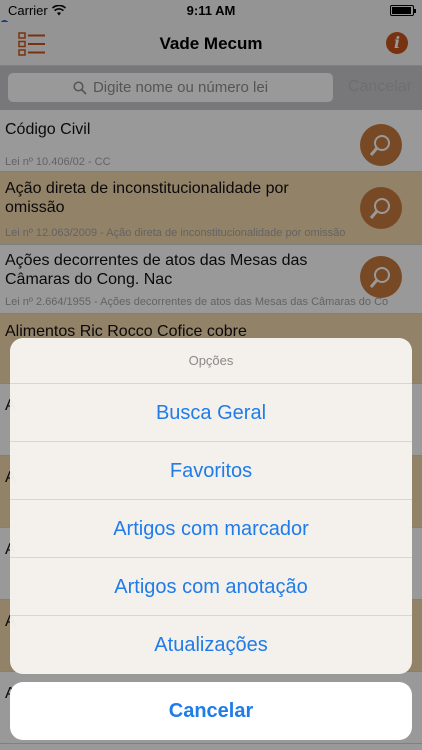 The height and width of the screenshot is (750, 422). I want to click on action-sheet-title: Opções, so click(211, 361).